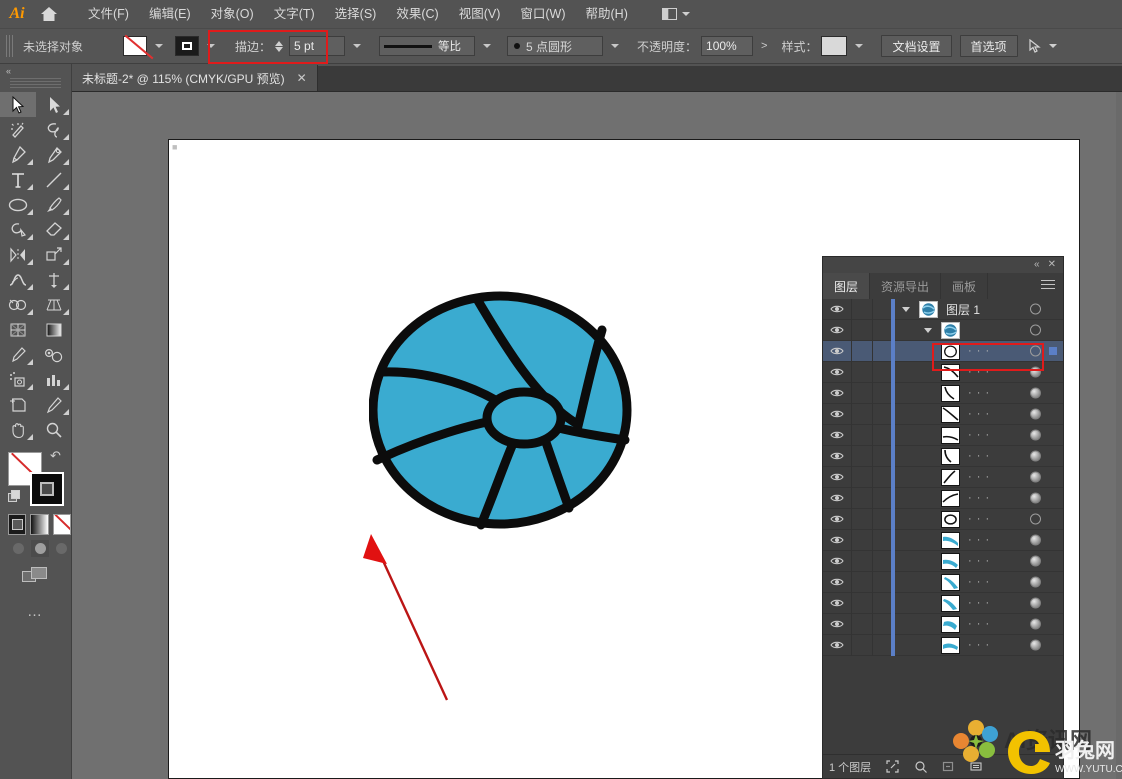 The image size is (1122, 779). I want to click on tools-panel-grip, so click(35, 83).